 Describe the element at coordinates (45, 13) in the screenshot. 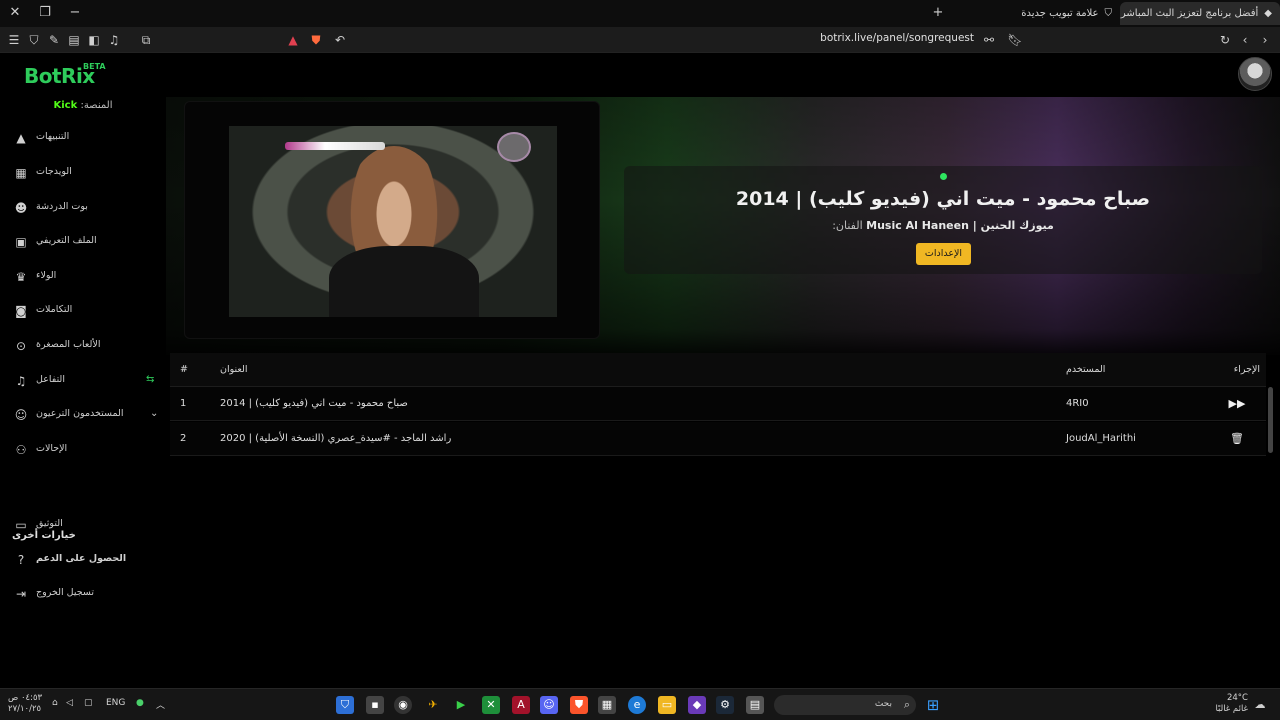

I see `restore-window-icon: ❐` at that location.